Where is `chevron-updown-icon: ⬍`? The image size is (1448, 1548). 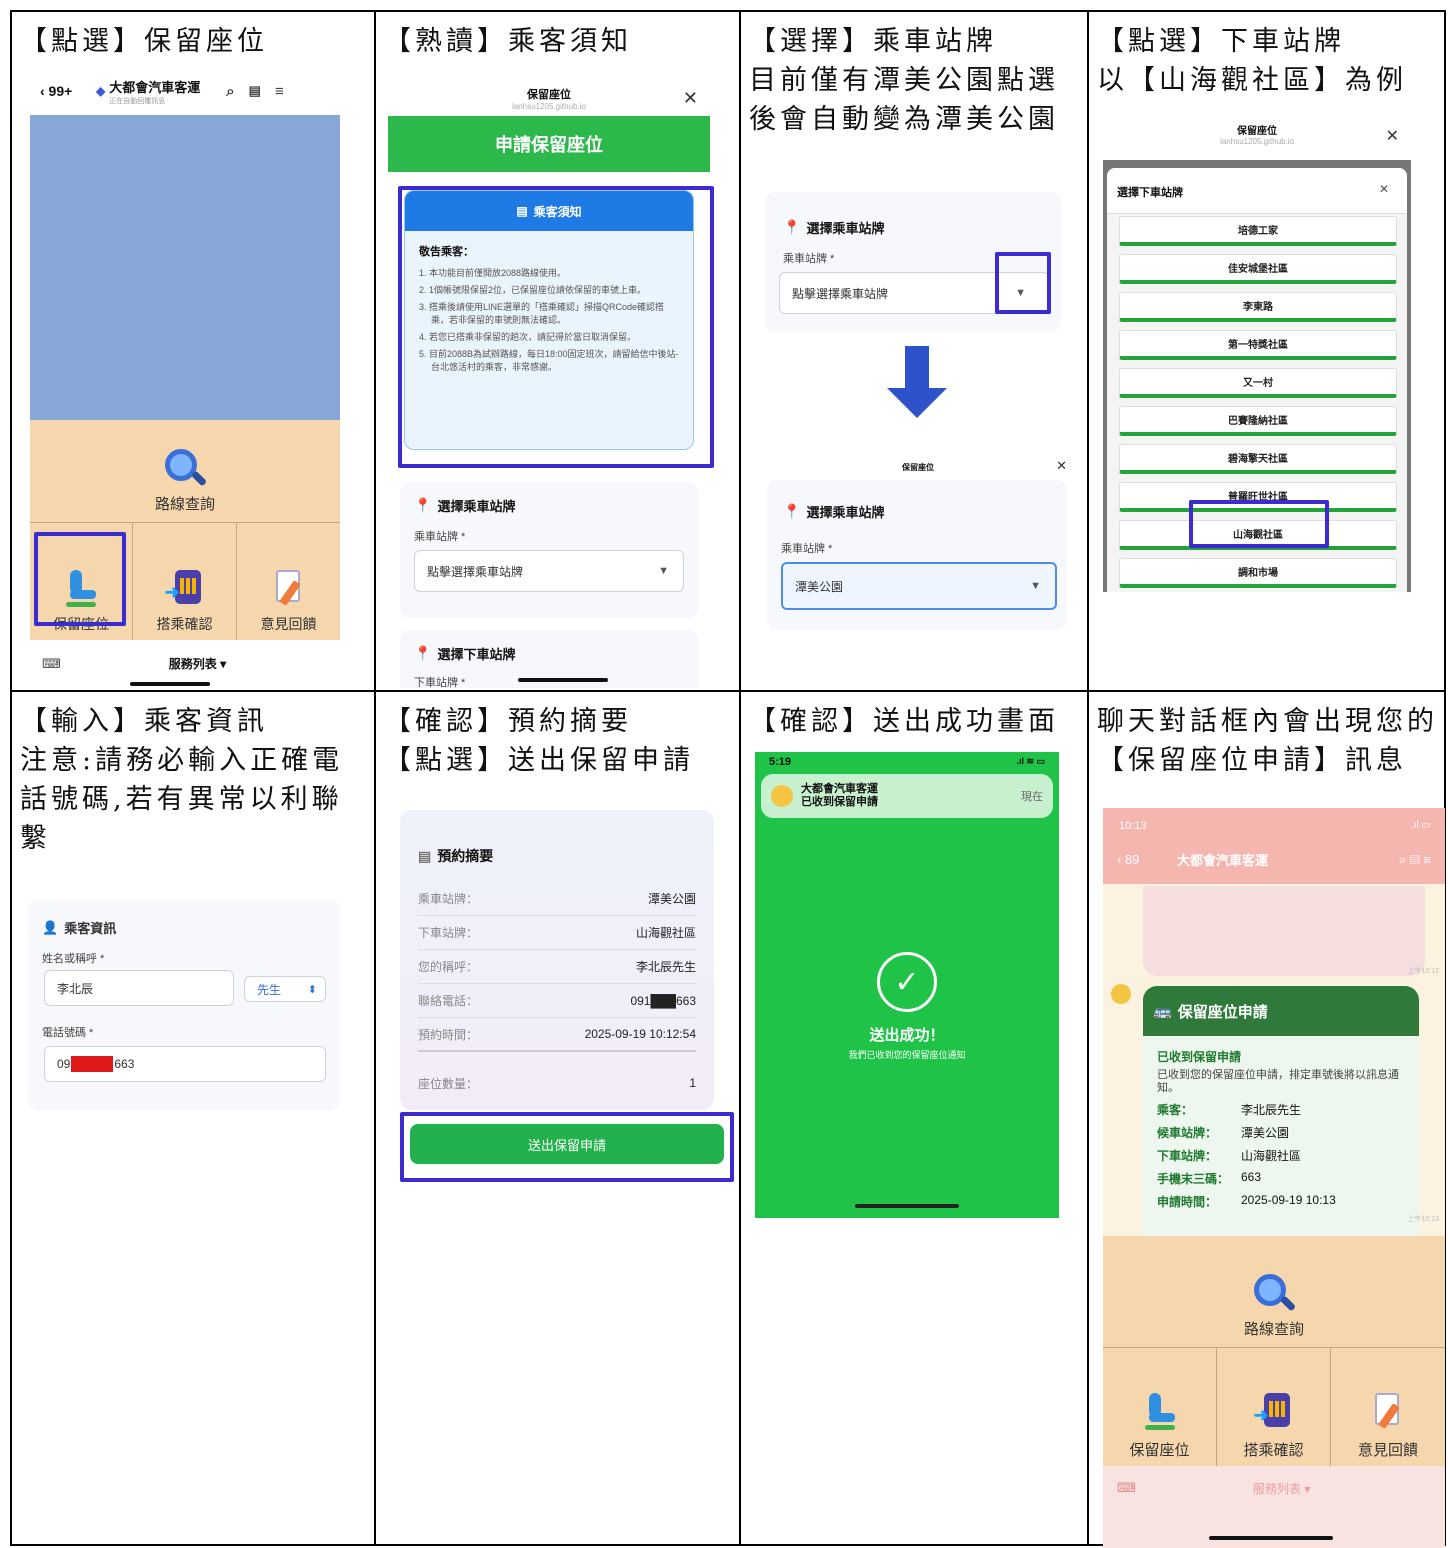
chevron-updown-icon: ⬍ is located at coordinates (312, 989).